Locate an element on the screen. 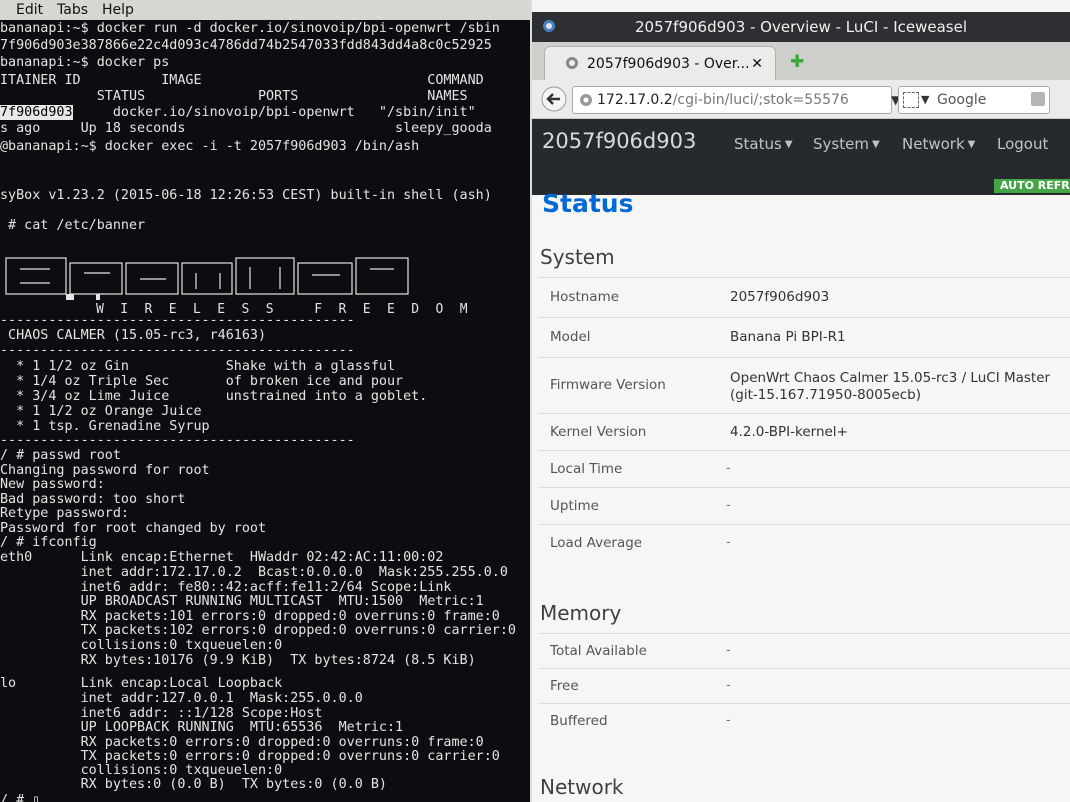 This screenshot has width=1070, height=802. section-network-title: Network is located at coordinates (582, 787).